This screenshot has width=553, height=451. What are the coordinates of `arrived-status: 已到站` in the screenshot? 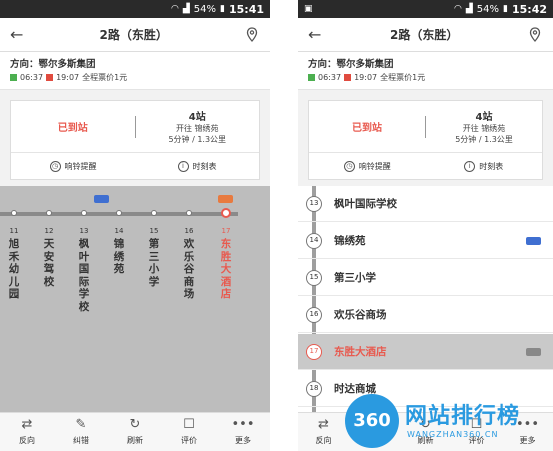 It's located at (367, 128).